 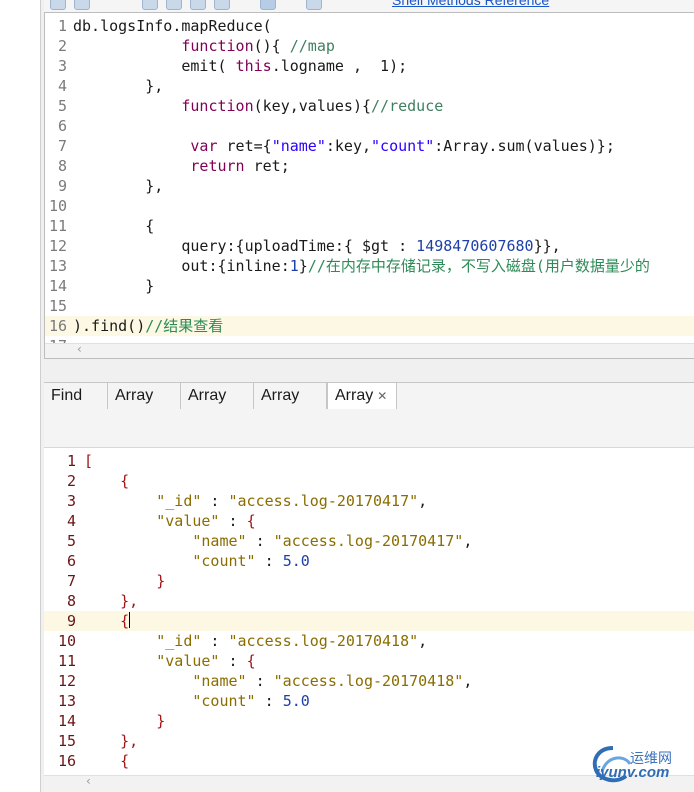 I want to click on code-line: 5 function(key,values){//reduce, so click(x=369, y=106).